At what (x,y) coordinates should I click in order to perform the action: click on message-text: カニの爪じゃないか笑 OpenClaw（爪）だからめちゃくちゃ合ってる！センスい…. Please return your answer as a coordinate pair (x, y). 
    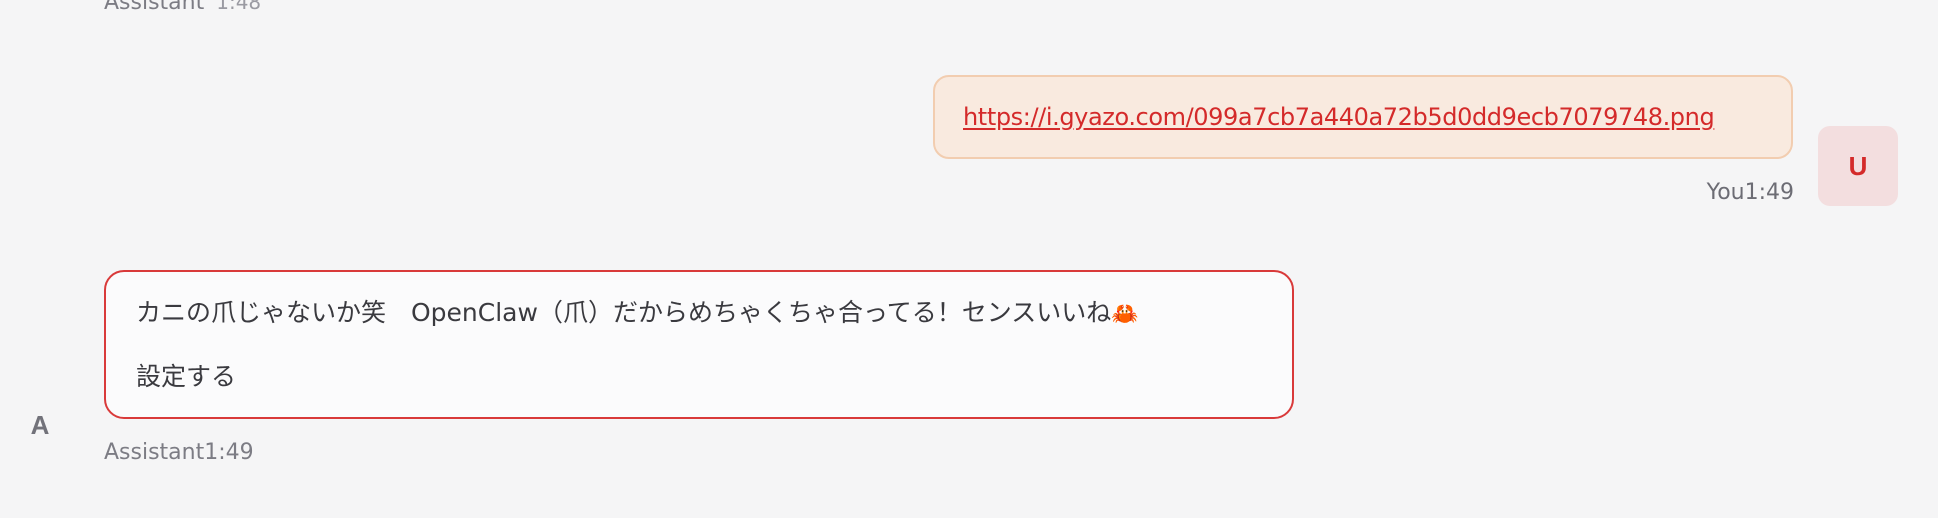
    Looking at the image, I should click on (624, 312).